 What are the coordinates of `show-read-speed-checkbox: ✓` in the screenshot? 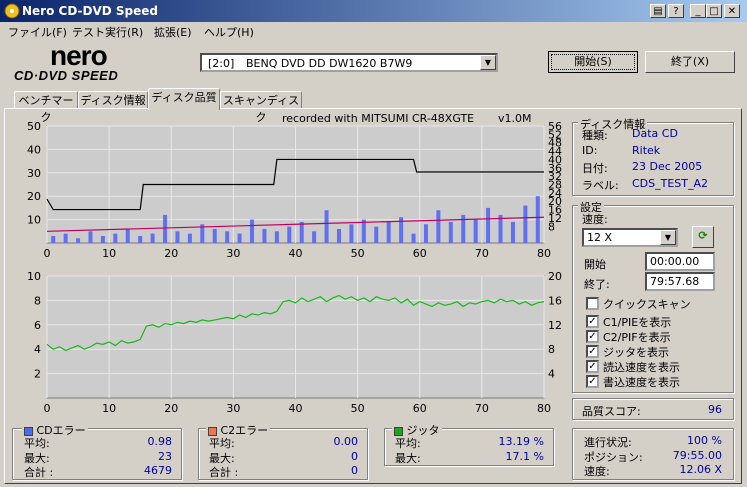 It's located at (592, 366).